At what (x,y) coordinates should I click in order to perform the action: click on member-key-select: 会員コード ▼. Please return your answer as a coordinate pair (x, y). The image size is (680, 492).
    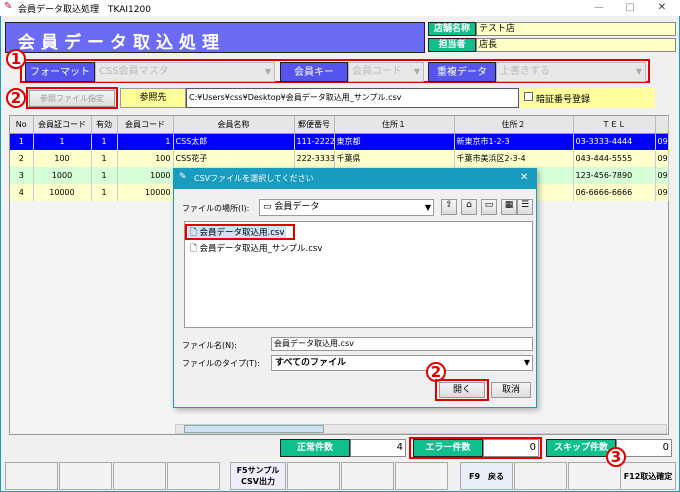
    Looking at the image, I should click on (386, 72).